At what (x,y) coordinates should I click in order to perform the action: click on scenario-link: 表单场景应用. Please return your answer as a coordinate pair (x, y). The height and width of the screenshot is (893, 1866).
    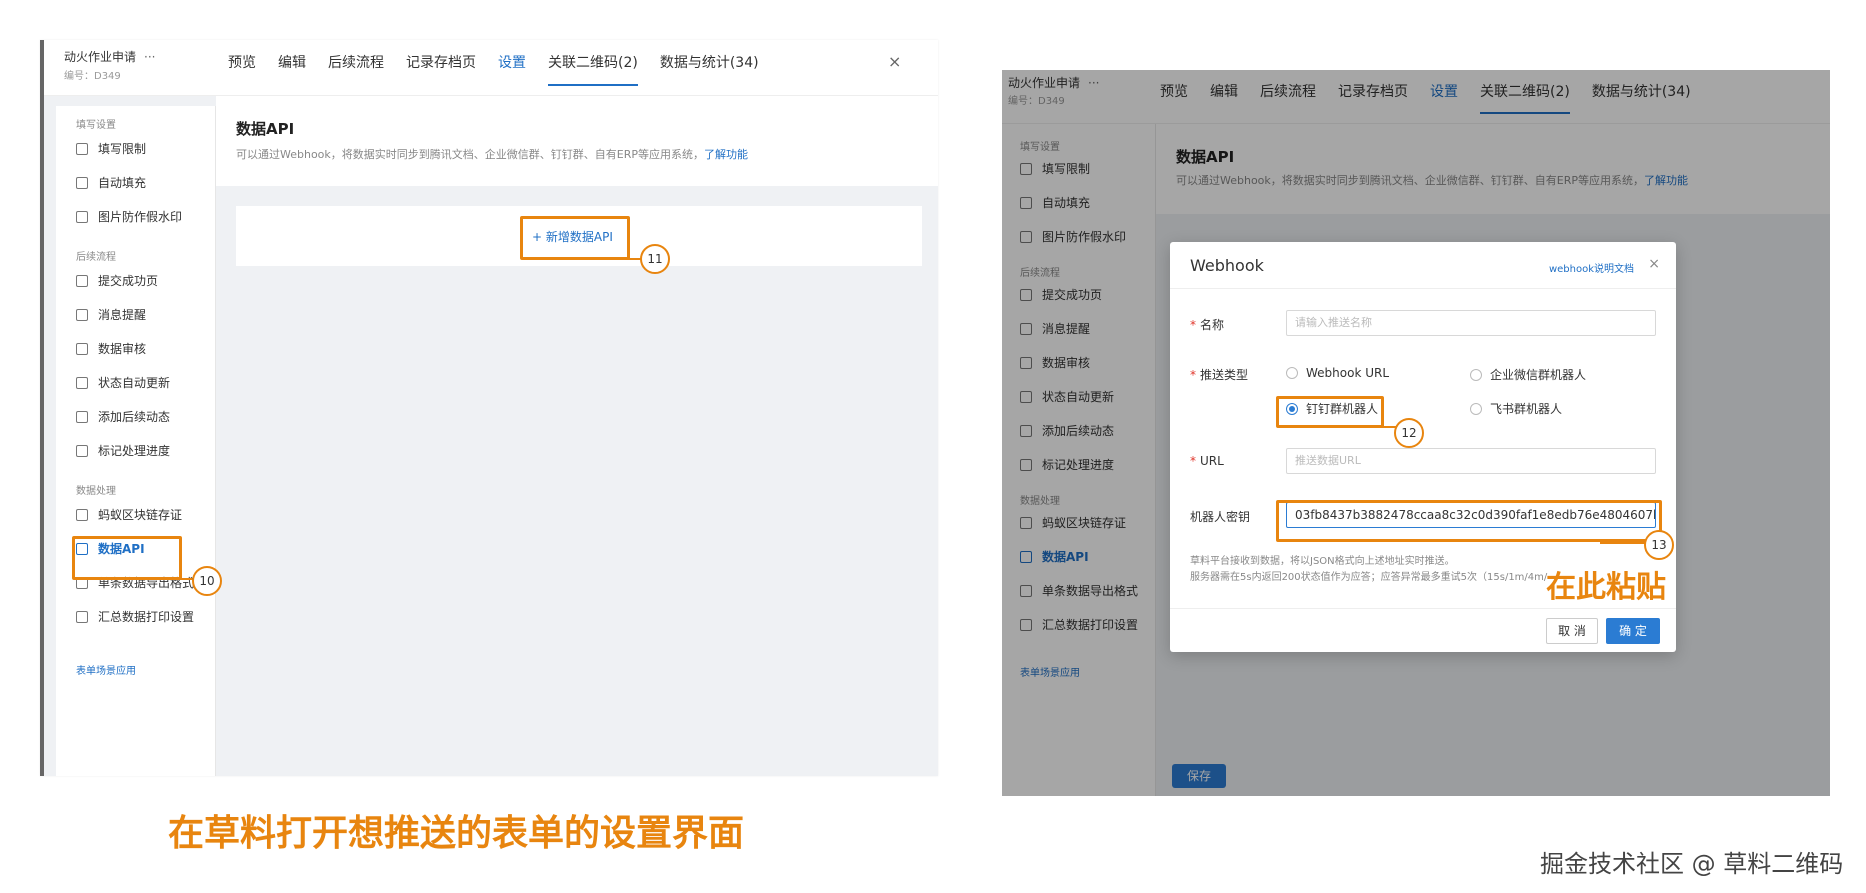
    Looking at the image, I should click on (106, 669).